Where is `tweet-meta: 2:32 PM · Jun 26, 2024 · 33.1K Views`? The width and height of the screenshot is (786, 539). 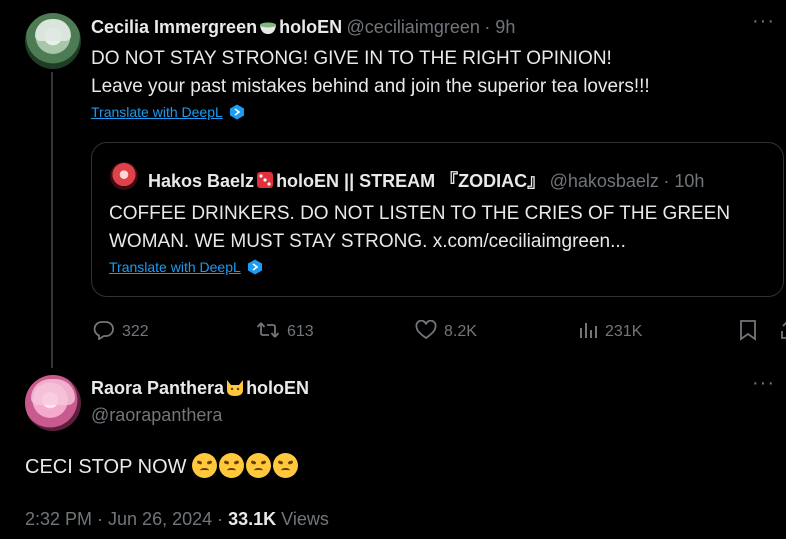 tweet-meta: 2:32 PM · Jun 26, 2024 · 33.1K Views is located at coordinates (177, 519).